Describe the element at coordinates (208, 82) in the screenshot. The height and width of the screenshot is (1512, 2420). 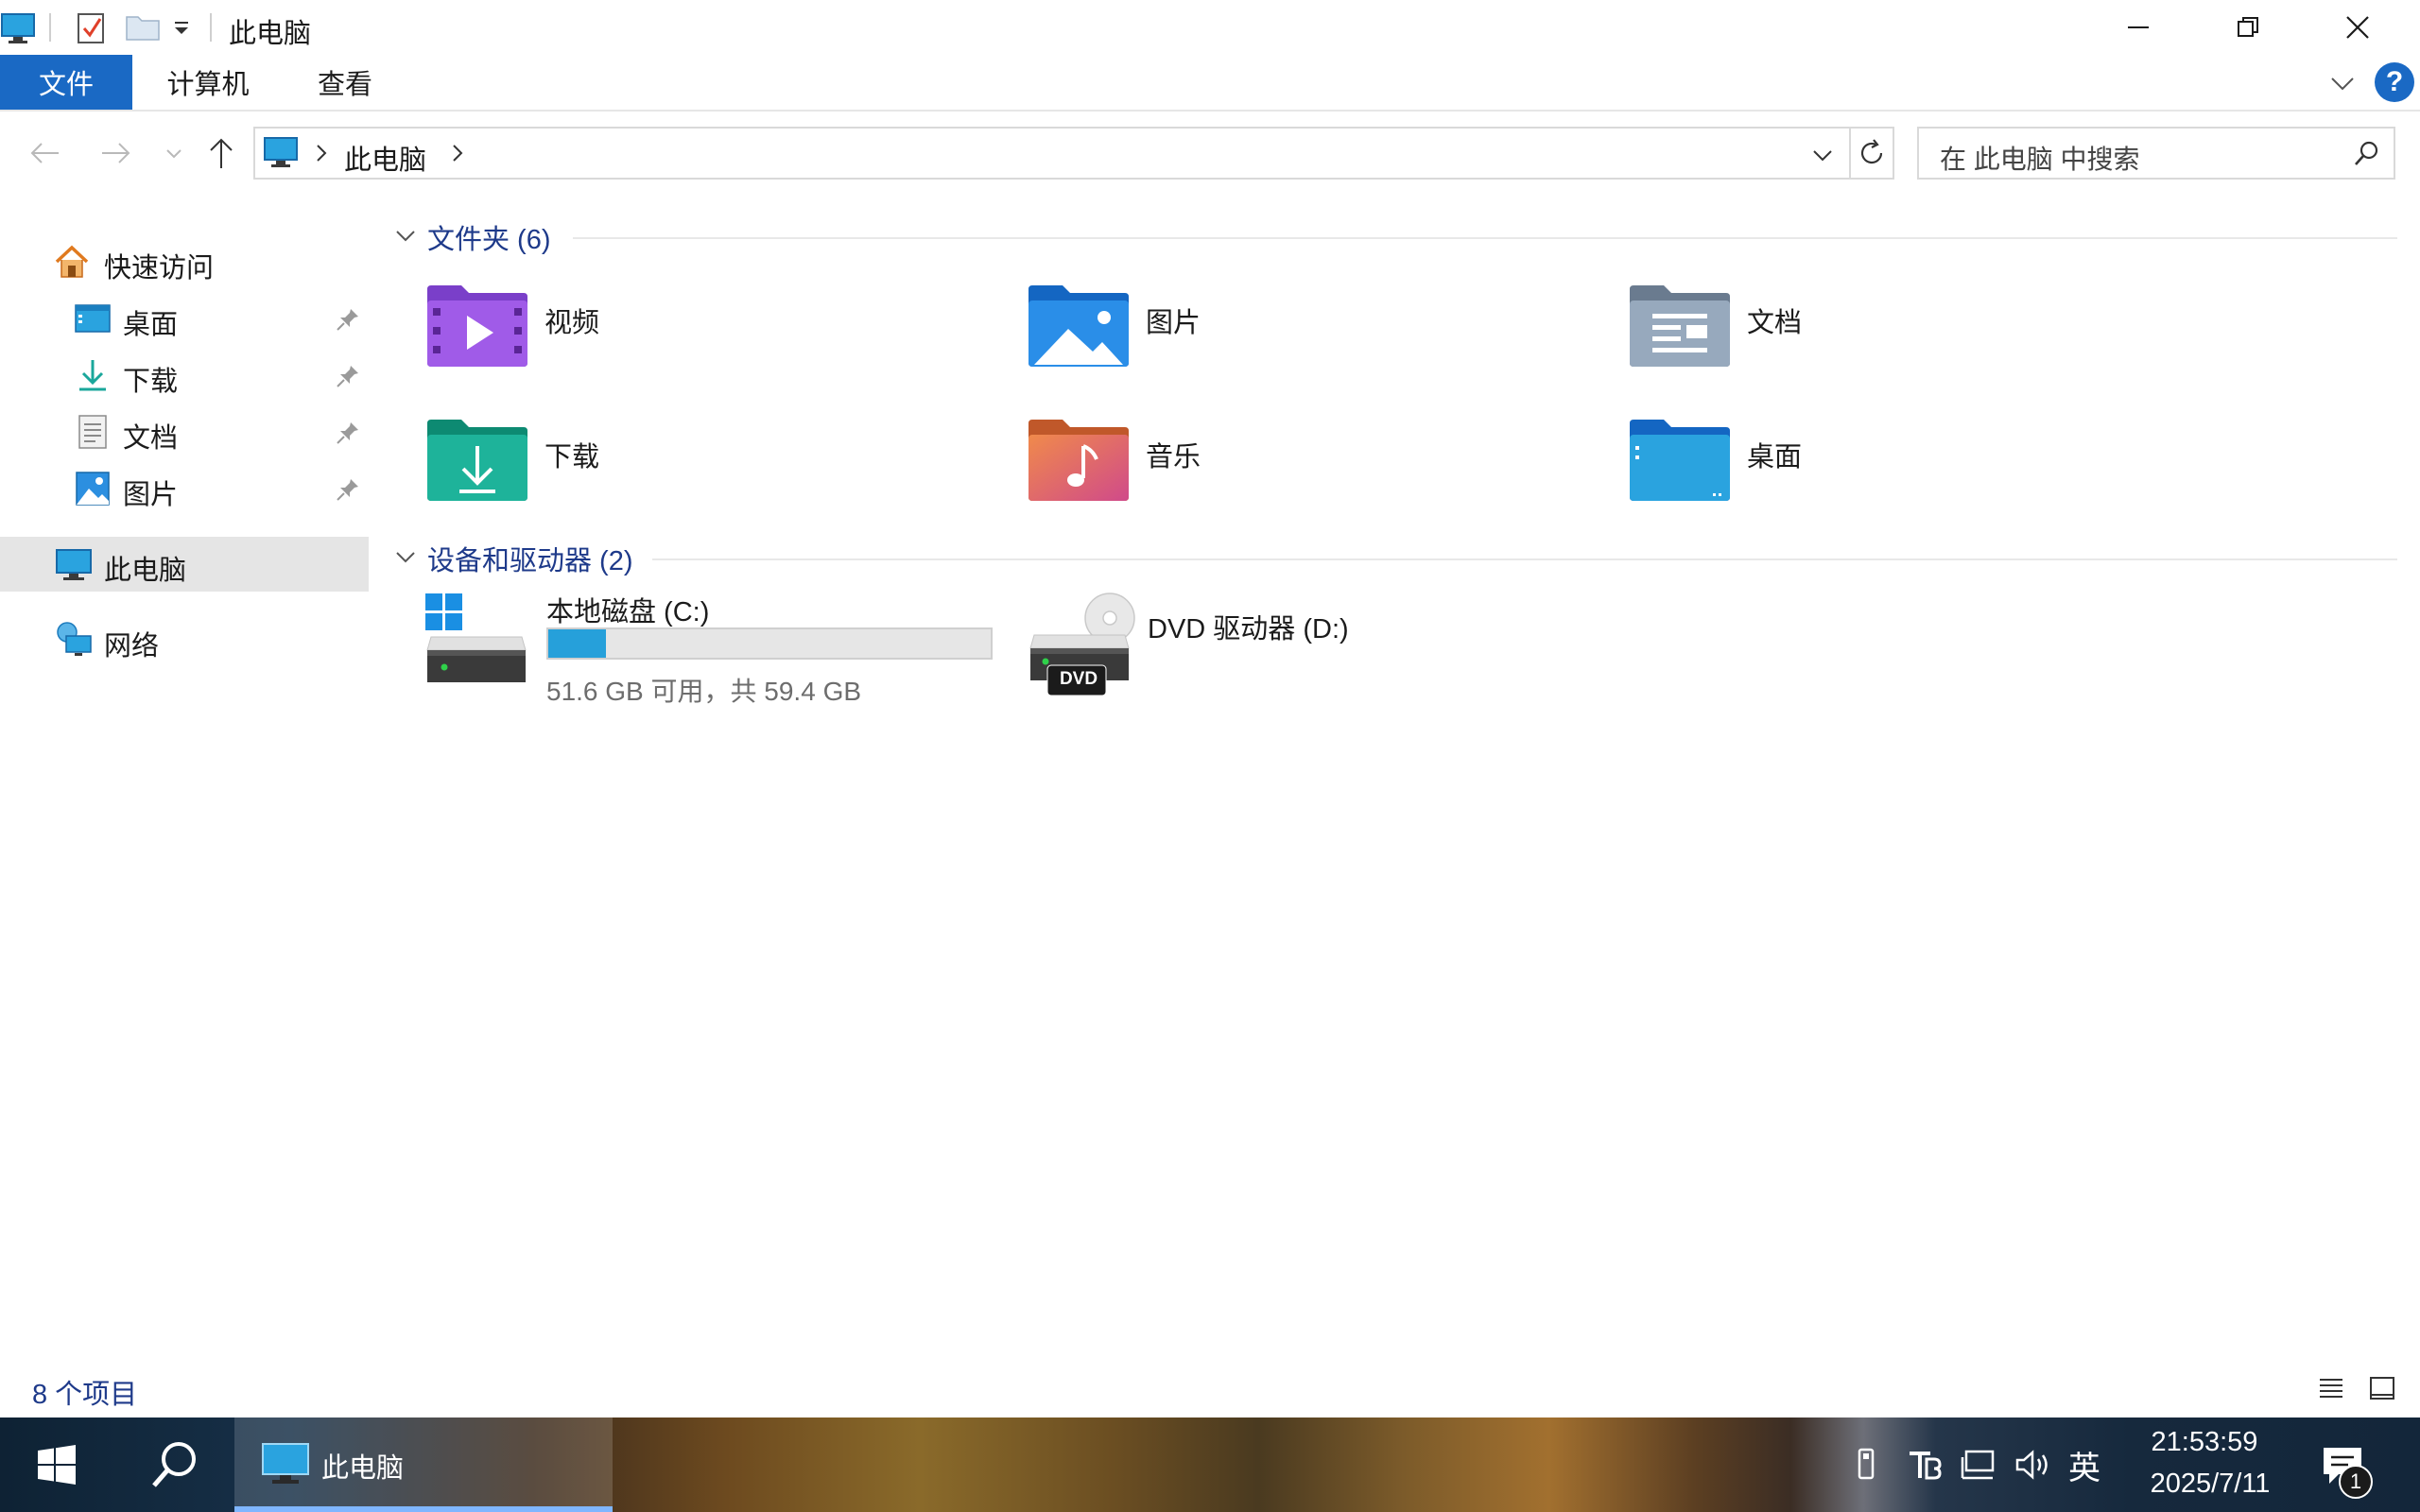
I see `tab-computer: 计算机` at that location.